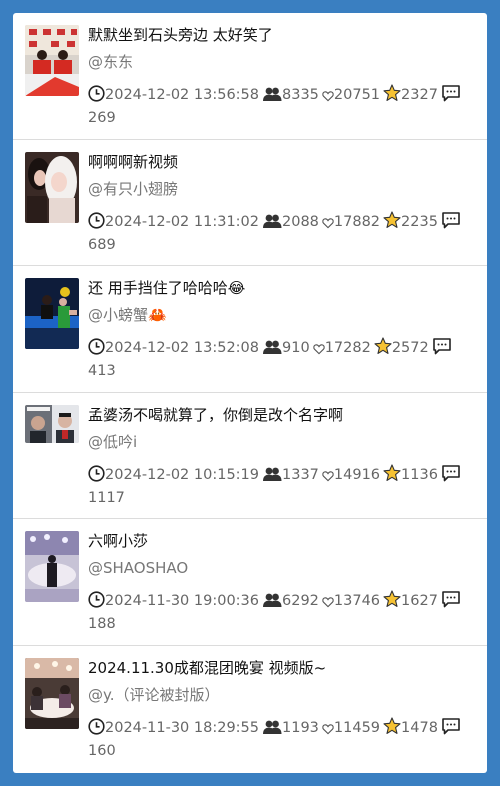 Image resolution: width=500 pixels, height=786 pixels. I want to click on video-title: 还 用手挡住了哈哈哈😂, so click(166, 288).